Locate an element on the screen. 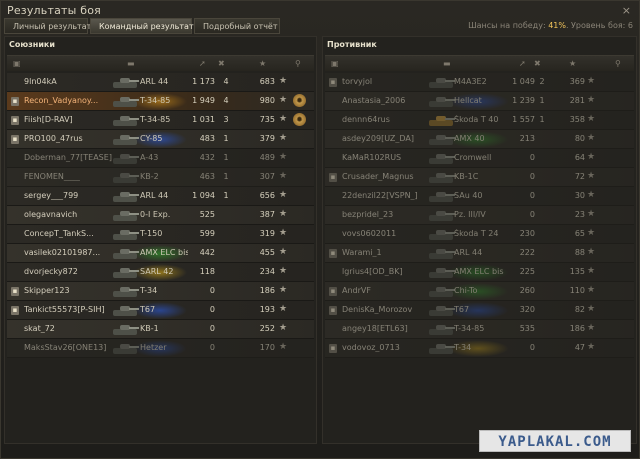 The height and width of the screenshot is (459, 640). player-row: vovs0602011 Škoda T 24 230 65 ★ is located at coordinates (479, 234).